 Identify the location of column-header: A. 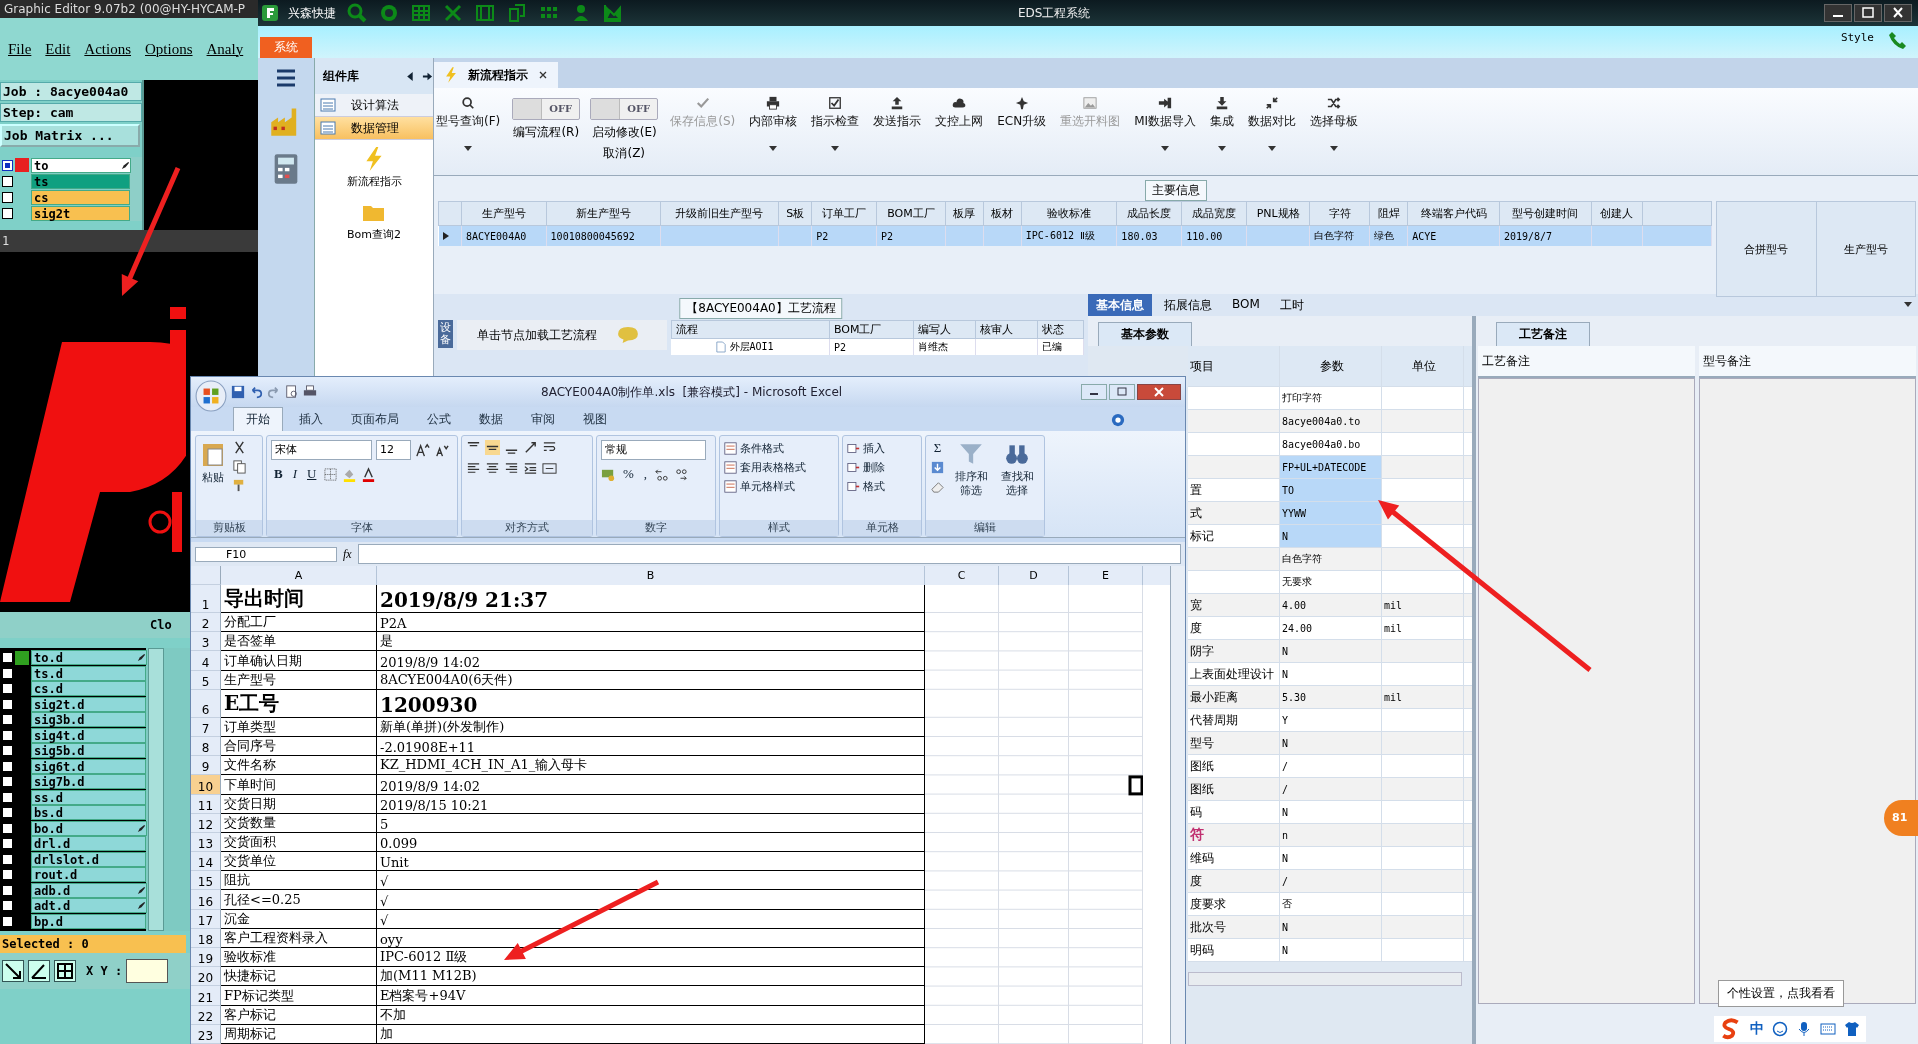
(299, 575).